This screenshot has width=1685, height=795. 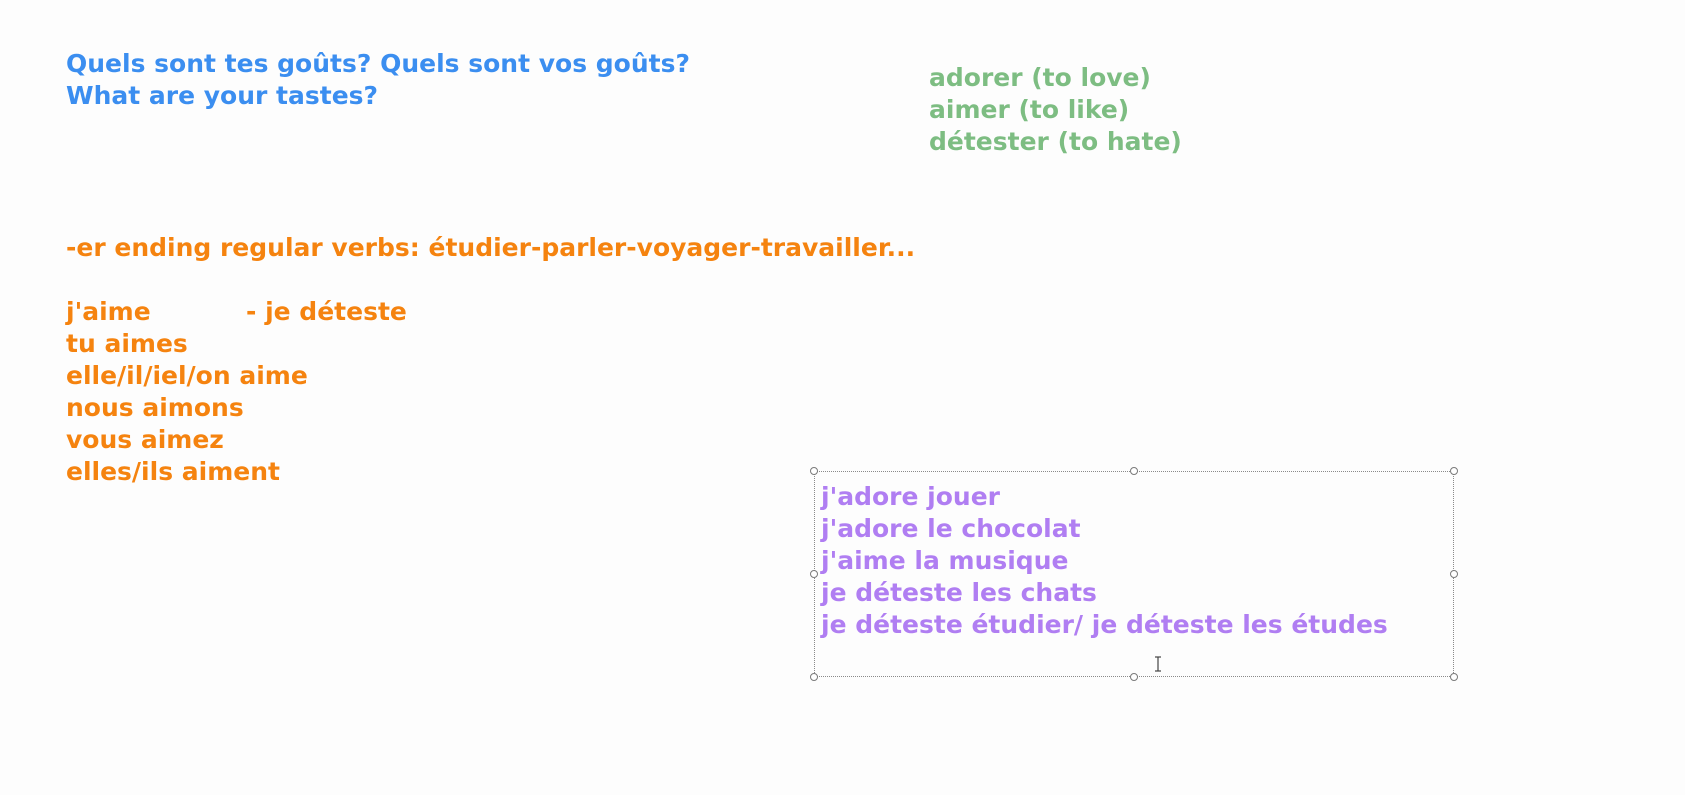 What do you see at coordinates (945, 560) in the screenshot?
I see `example-line-3: j'aime la musique` at bounding box center [945, 560].